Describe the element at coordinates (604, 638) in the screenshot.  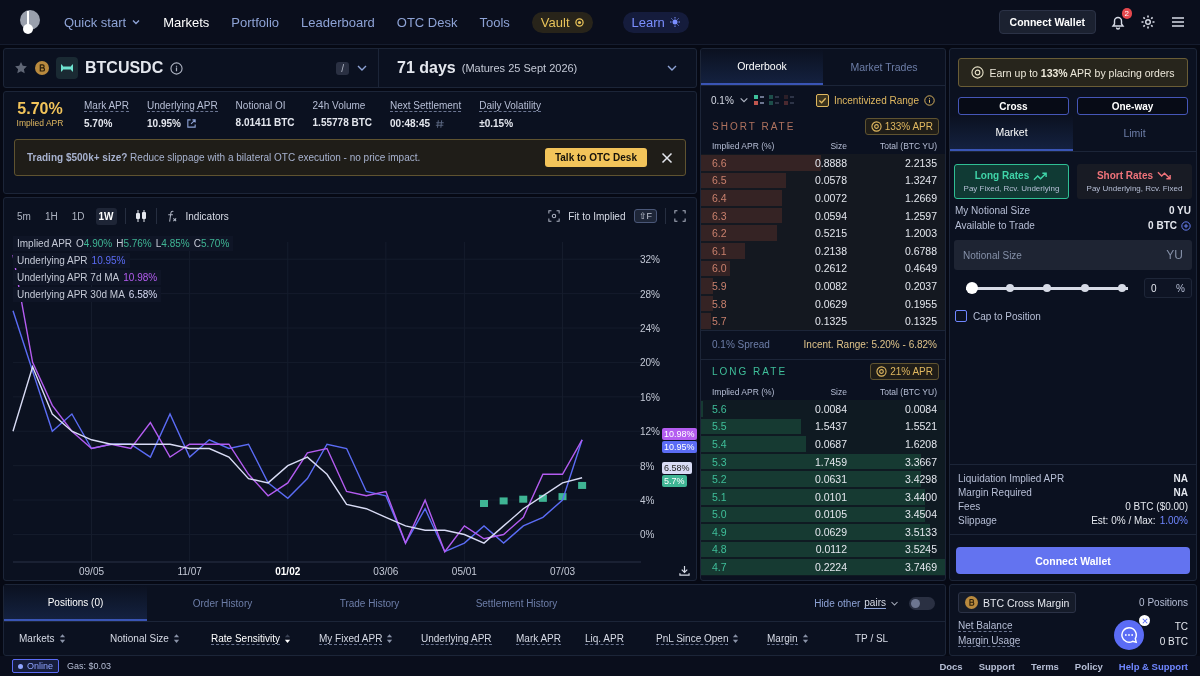
I see `column-header: Liq. APR` at that location.